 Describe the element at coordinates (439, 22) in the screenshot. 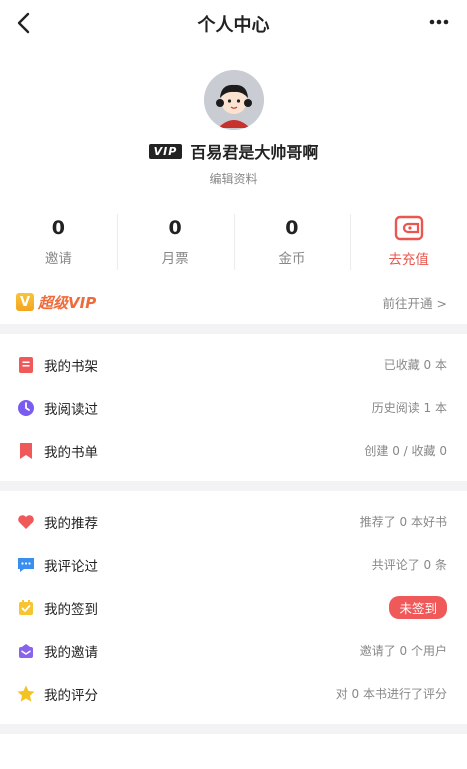

I see `more-icon` at that location.